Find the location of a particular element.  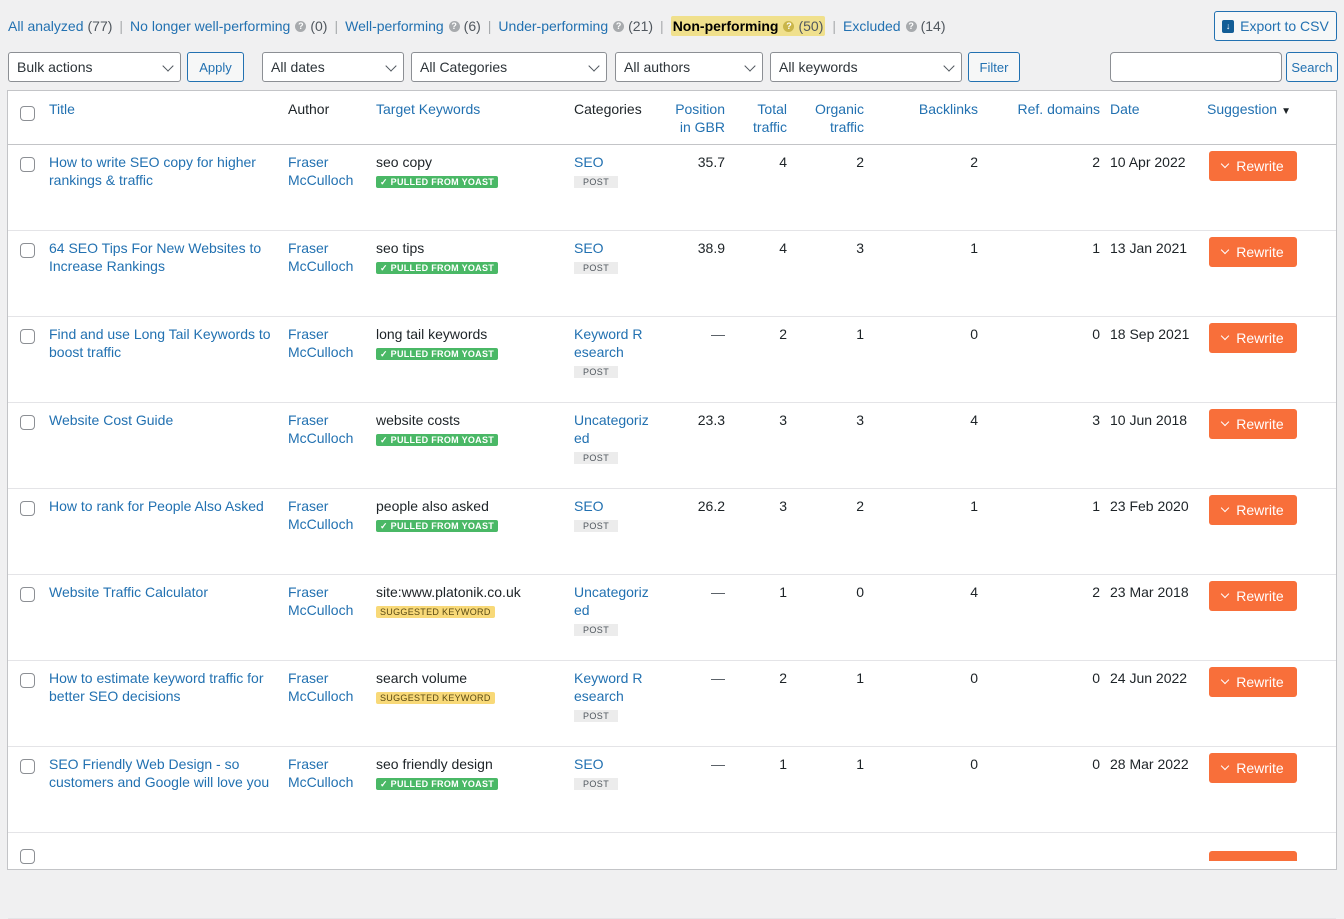

post-title-link: How to rank for People Also Asked is located at coordinates (168, 506).